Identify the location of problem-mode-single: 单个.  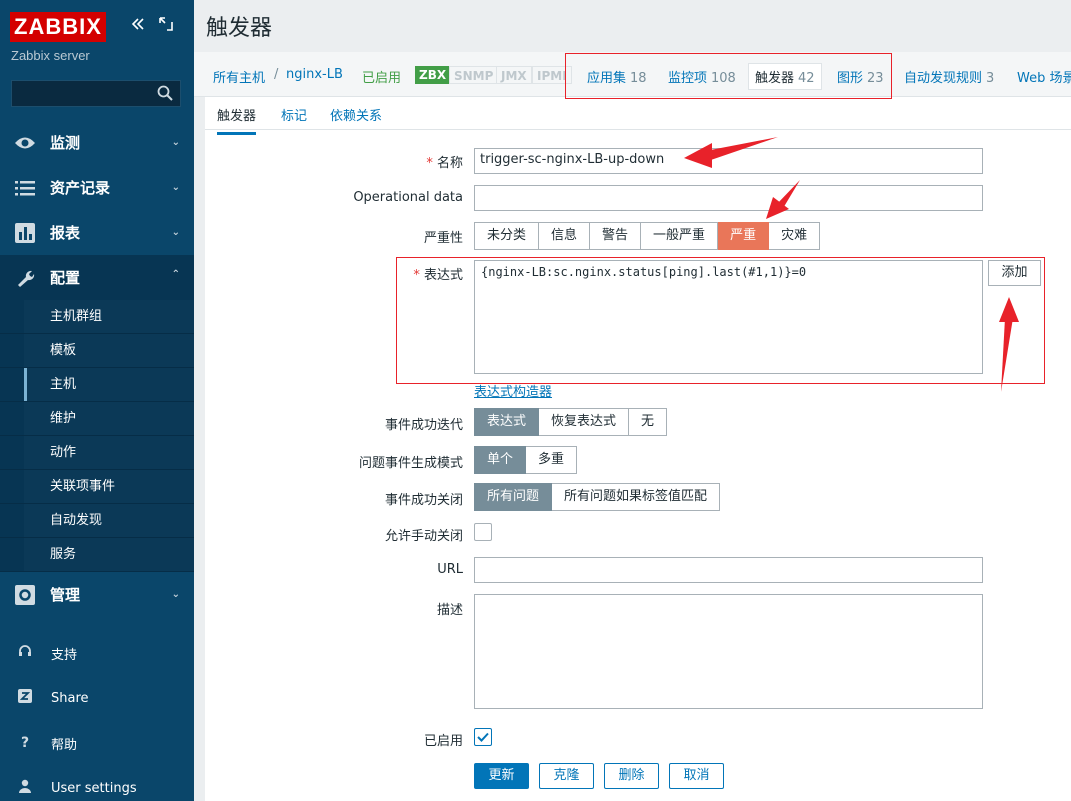
(500, 460).